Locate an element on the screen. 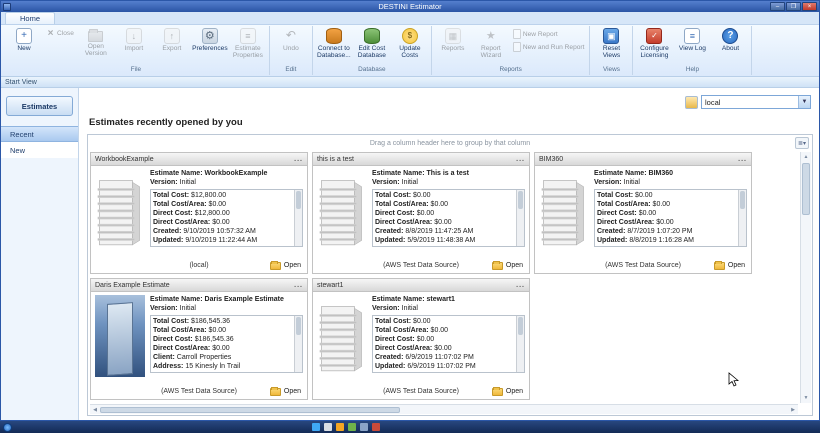  data-source-select: local ▼ is located at coordinates (756, 102).